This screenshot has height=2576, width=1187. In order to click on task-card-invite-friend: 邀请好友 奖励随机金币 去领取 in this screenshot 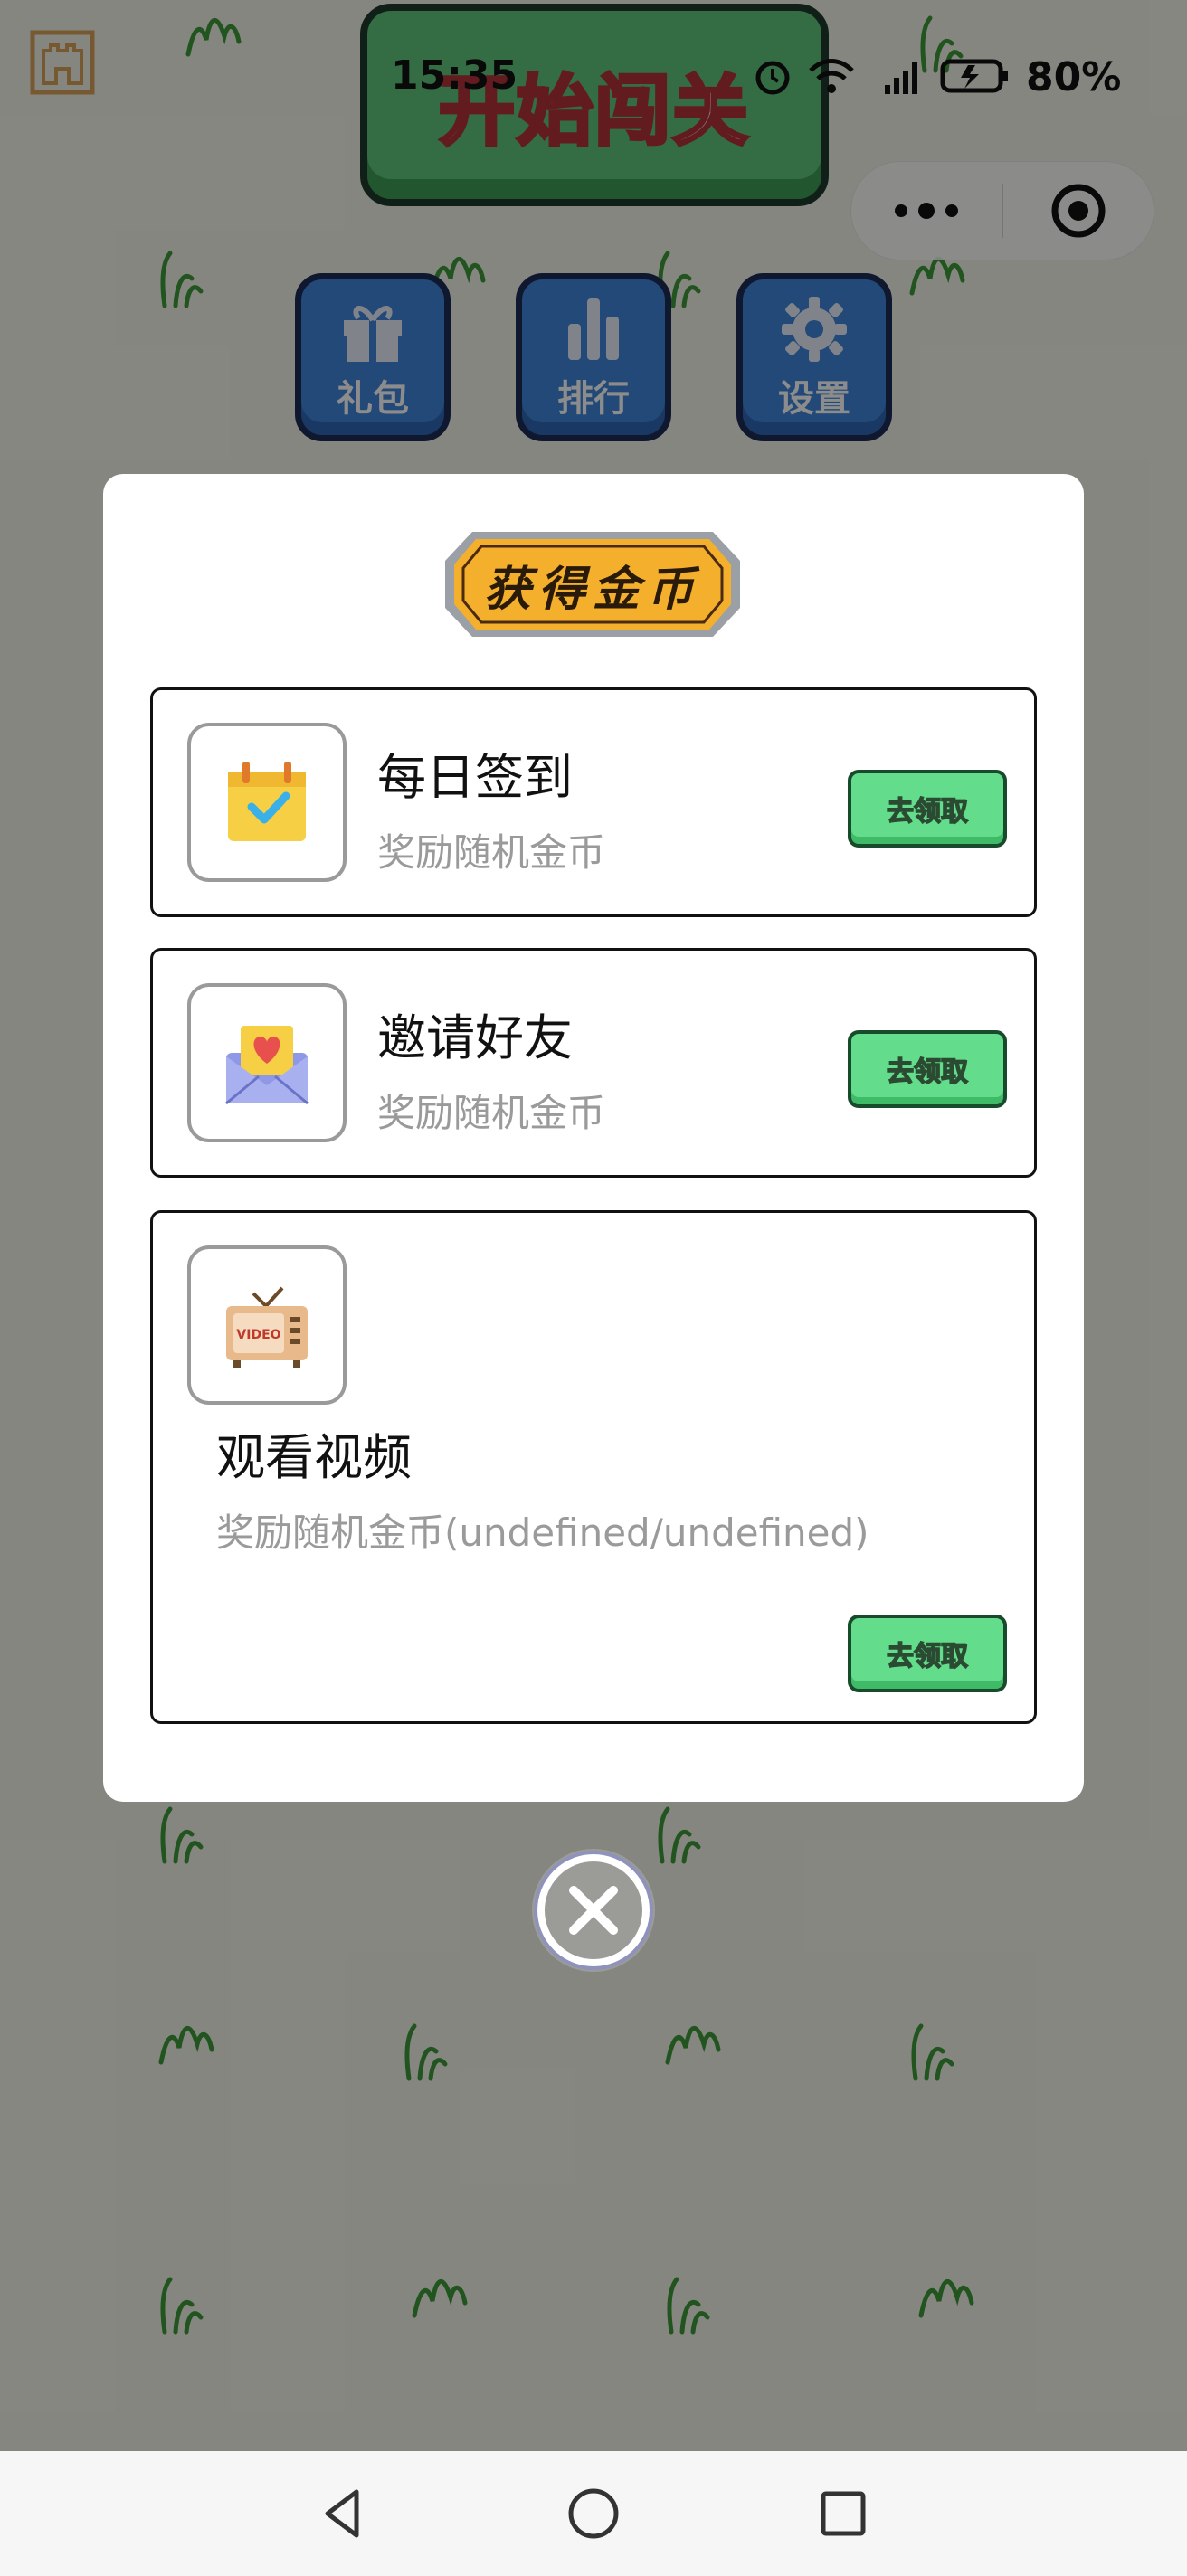, I will do `click(593, 1063)`.